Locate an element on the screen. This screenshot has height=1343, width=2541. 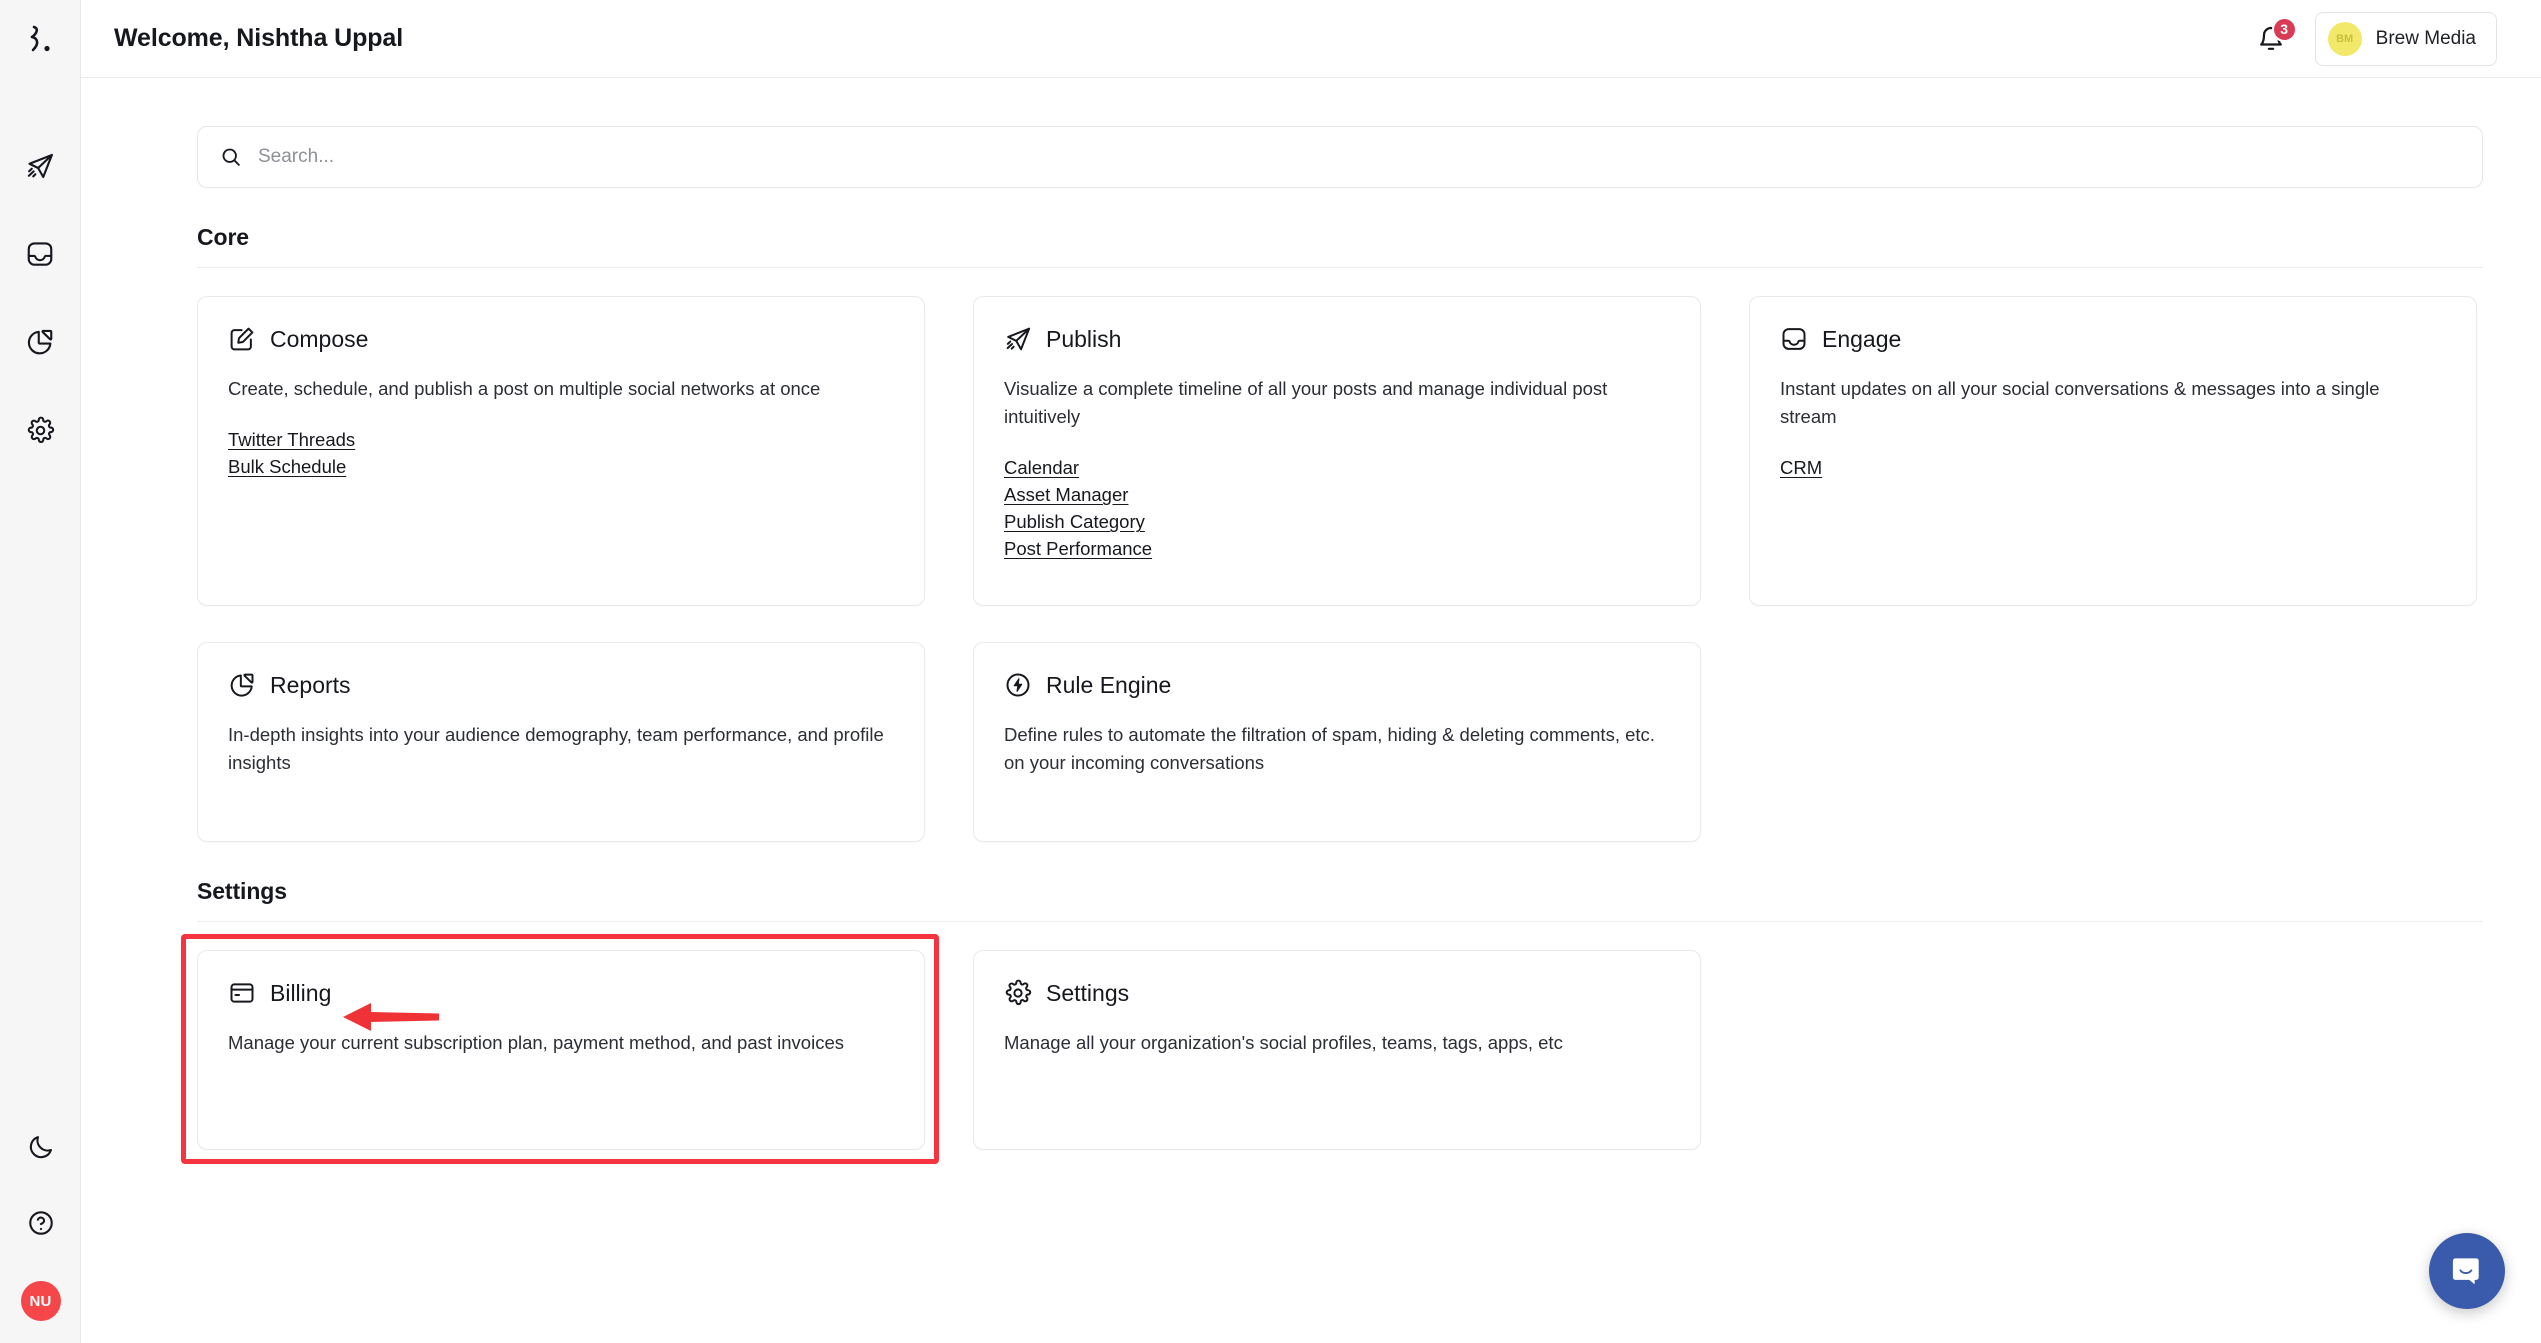
search-icon is located at coordinates (231, 157).